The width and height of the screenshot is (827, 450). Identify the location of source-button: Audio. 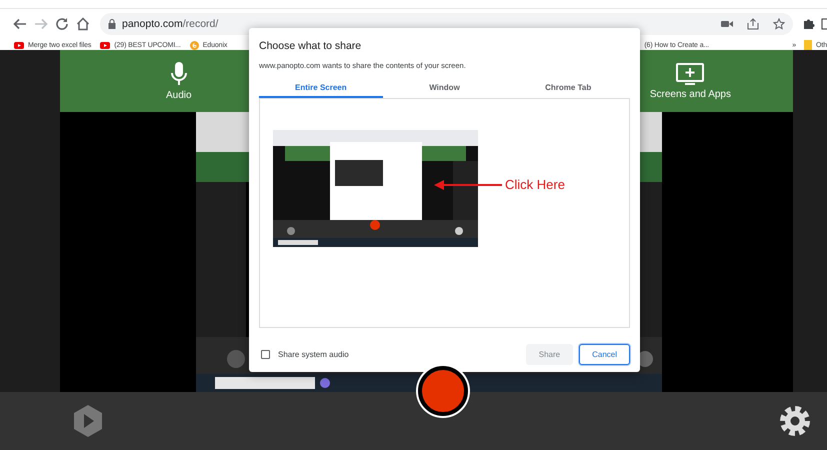
(179, 81).